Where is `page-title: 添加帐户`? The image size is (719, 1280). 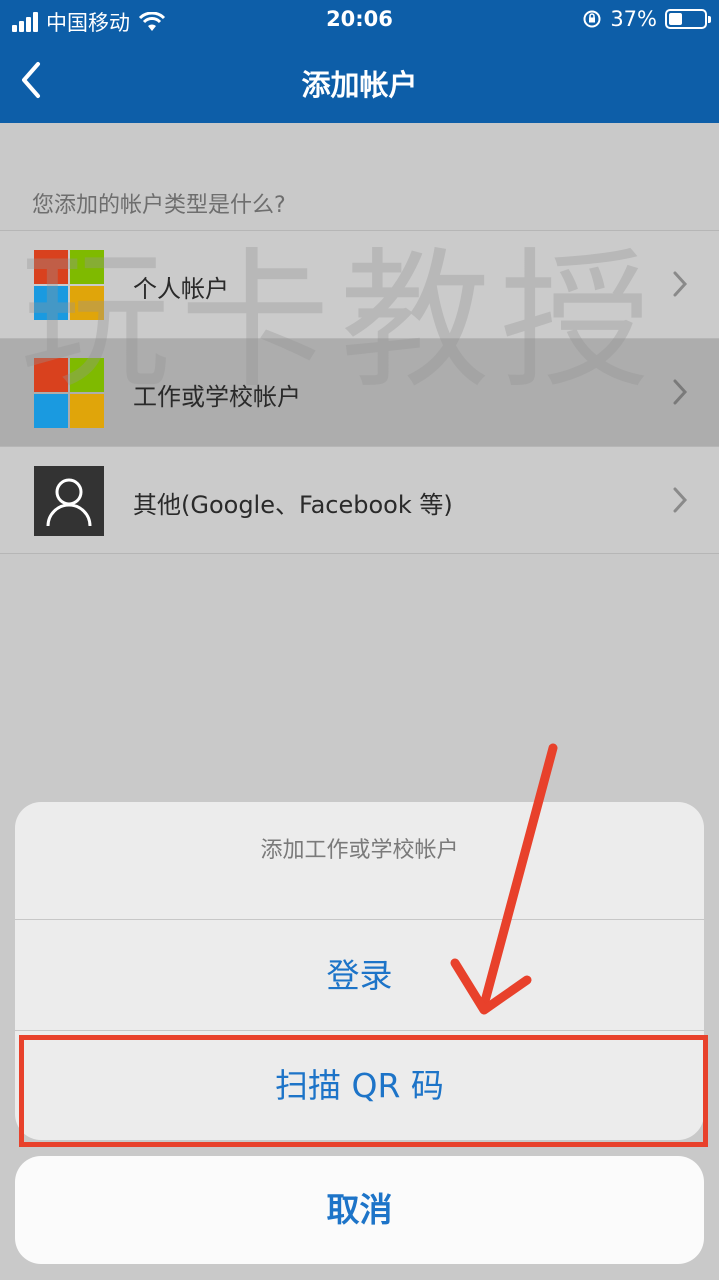 page-title: 添加帐户 is located at coordinates (359, 85).